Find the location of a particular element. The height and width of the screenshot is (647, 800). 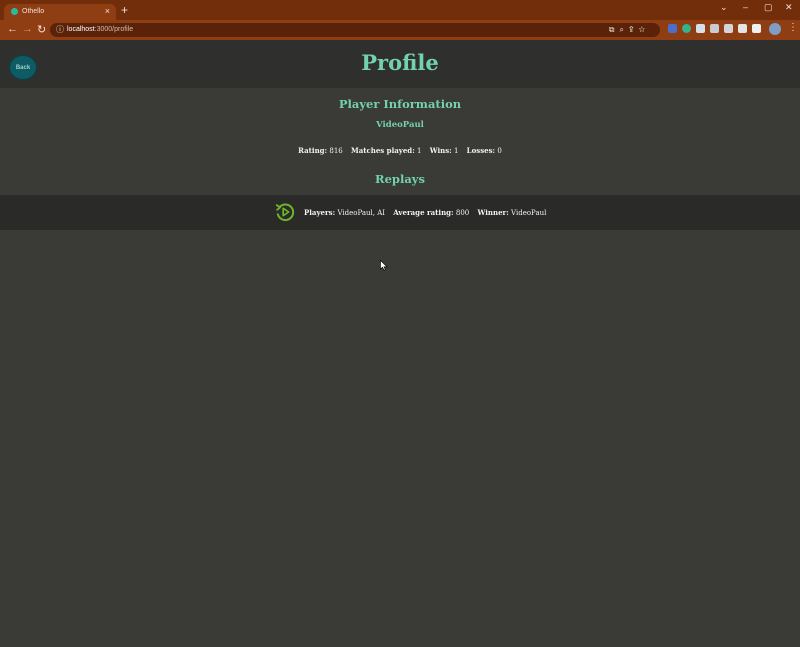

replays-title: Replays is located at coordinates (400, 179).